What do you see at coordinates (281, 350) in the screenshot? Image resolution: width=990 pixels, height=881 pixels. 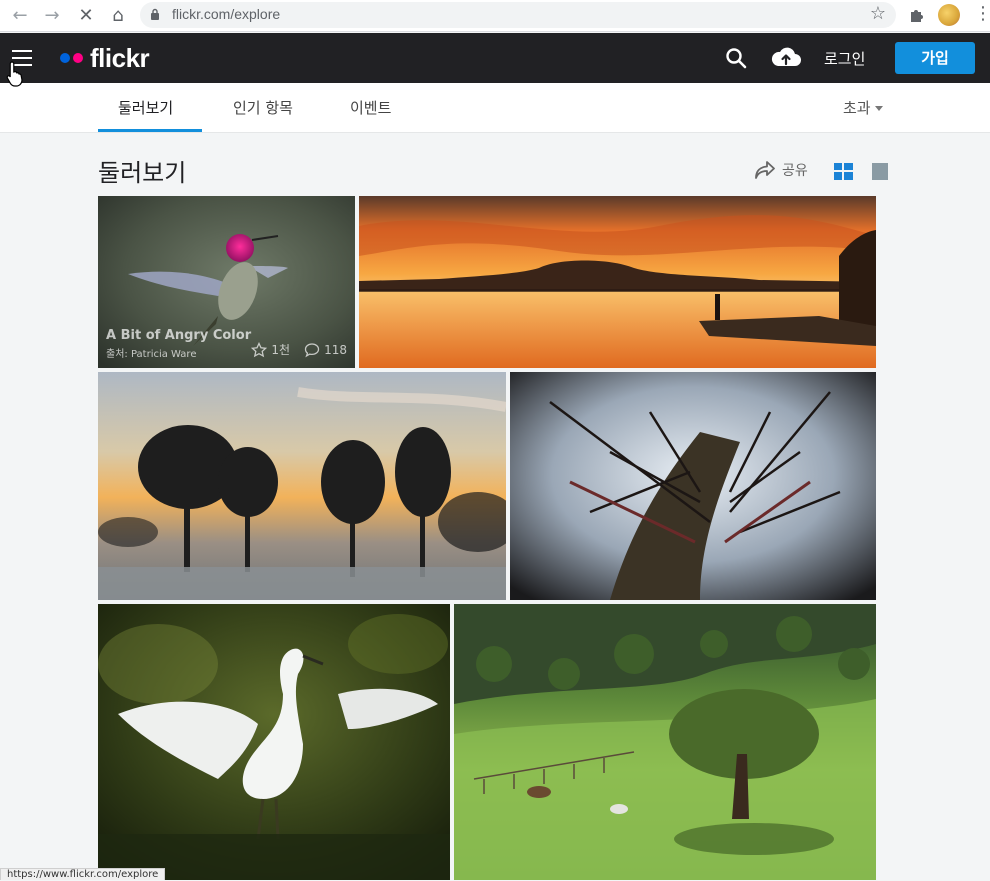 I see `fave-count: 1천` at bounding box center [281, 350].